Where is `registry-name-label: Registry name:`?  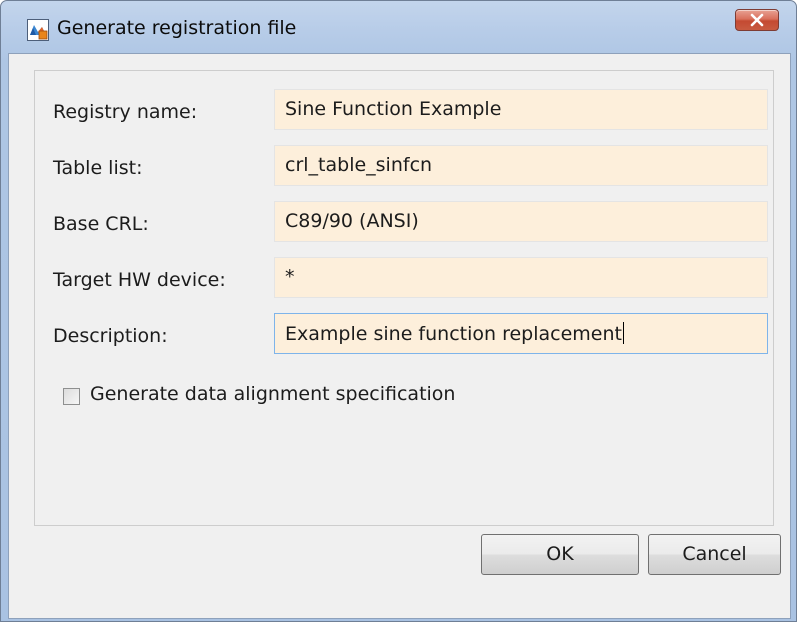
registry-name-label: Registry name: is located at coordinates (125, 112).